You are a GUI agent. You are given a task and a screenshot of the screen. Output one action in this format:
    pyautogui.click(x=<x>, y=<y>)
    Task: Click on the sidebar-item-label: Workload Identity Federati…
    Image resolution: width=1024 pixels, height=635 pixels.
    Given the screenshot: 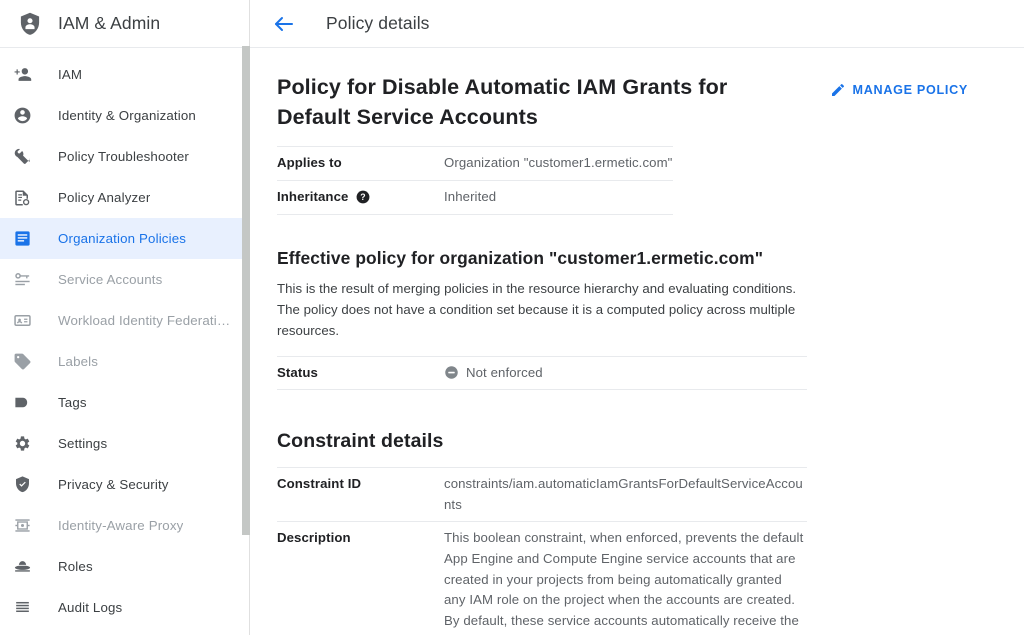 What is the action you would take?
    pyautogui.click(x=144, y=320)
    